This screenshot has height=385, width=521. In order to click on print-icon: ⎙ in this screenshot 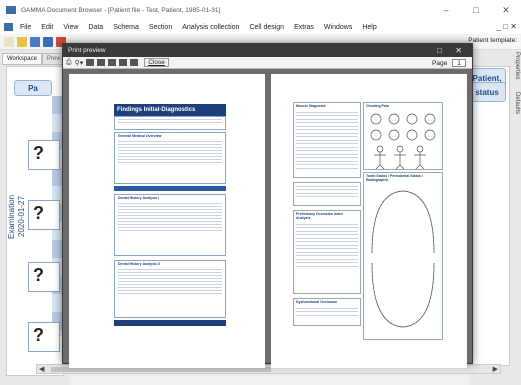, I will do `click(69, 63)`.